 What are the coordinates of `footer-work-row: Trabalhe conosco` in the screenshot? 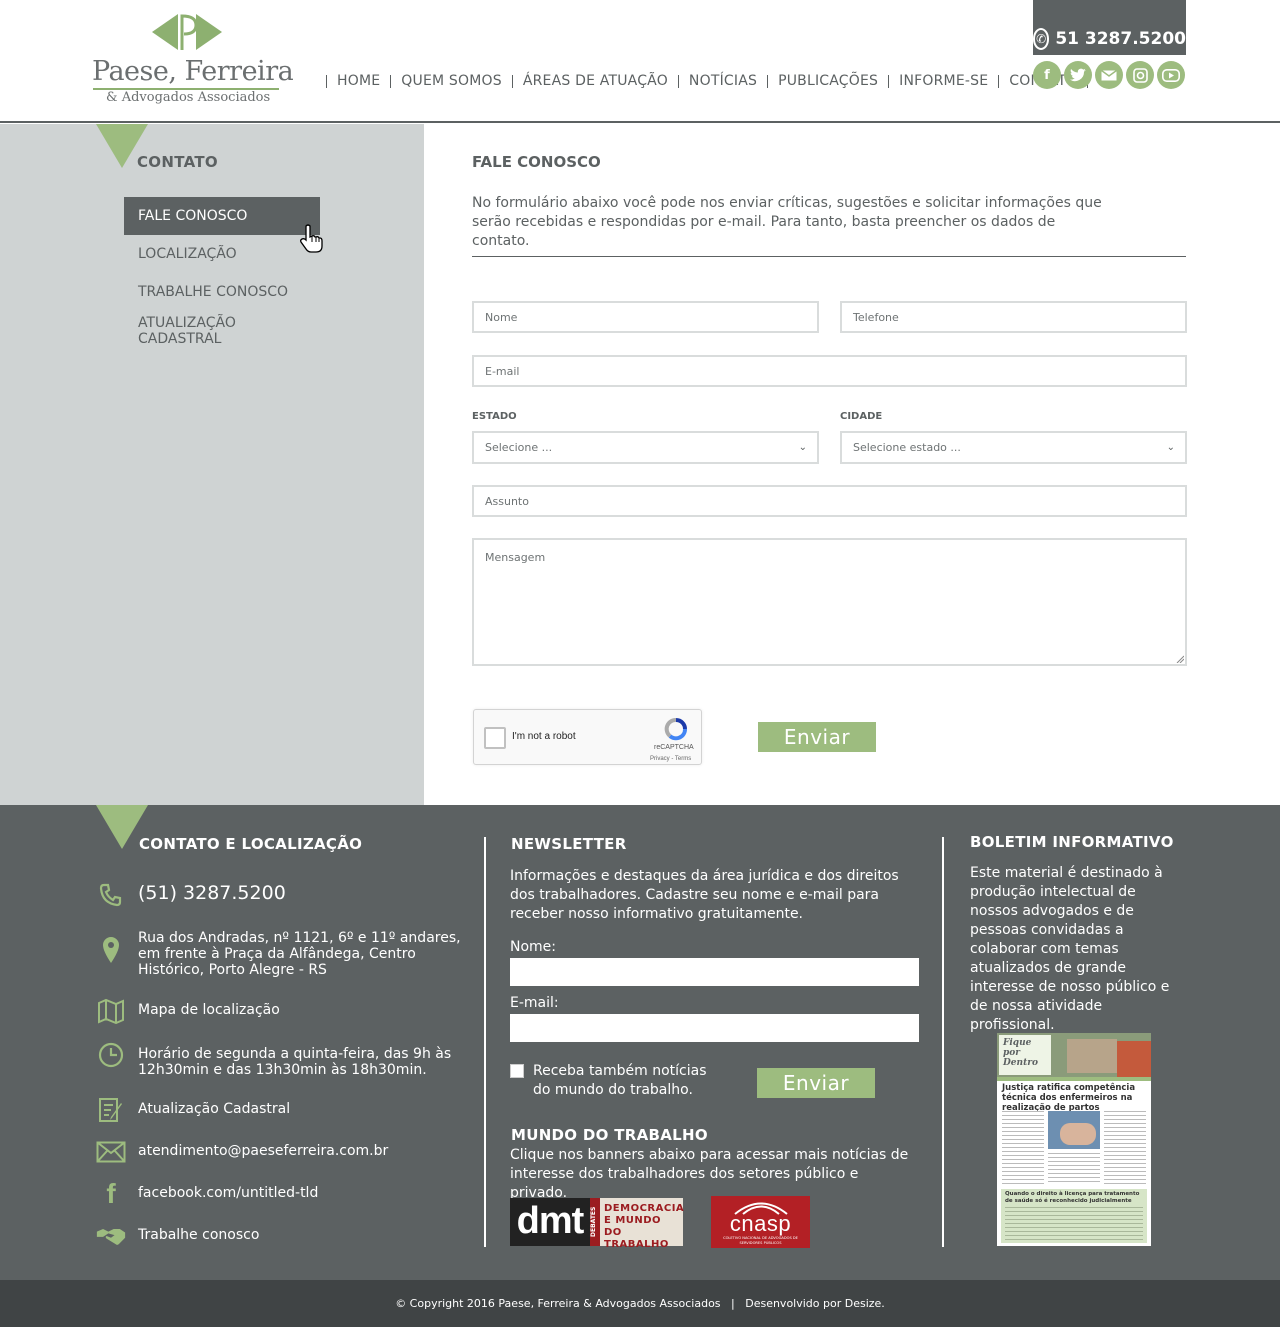 It's located at (177, 1236).